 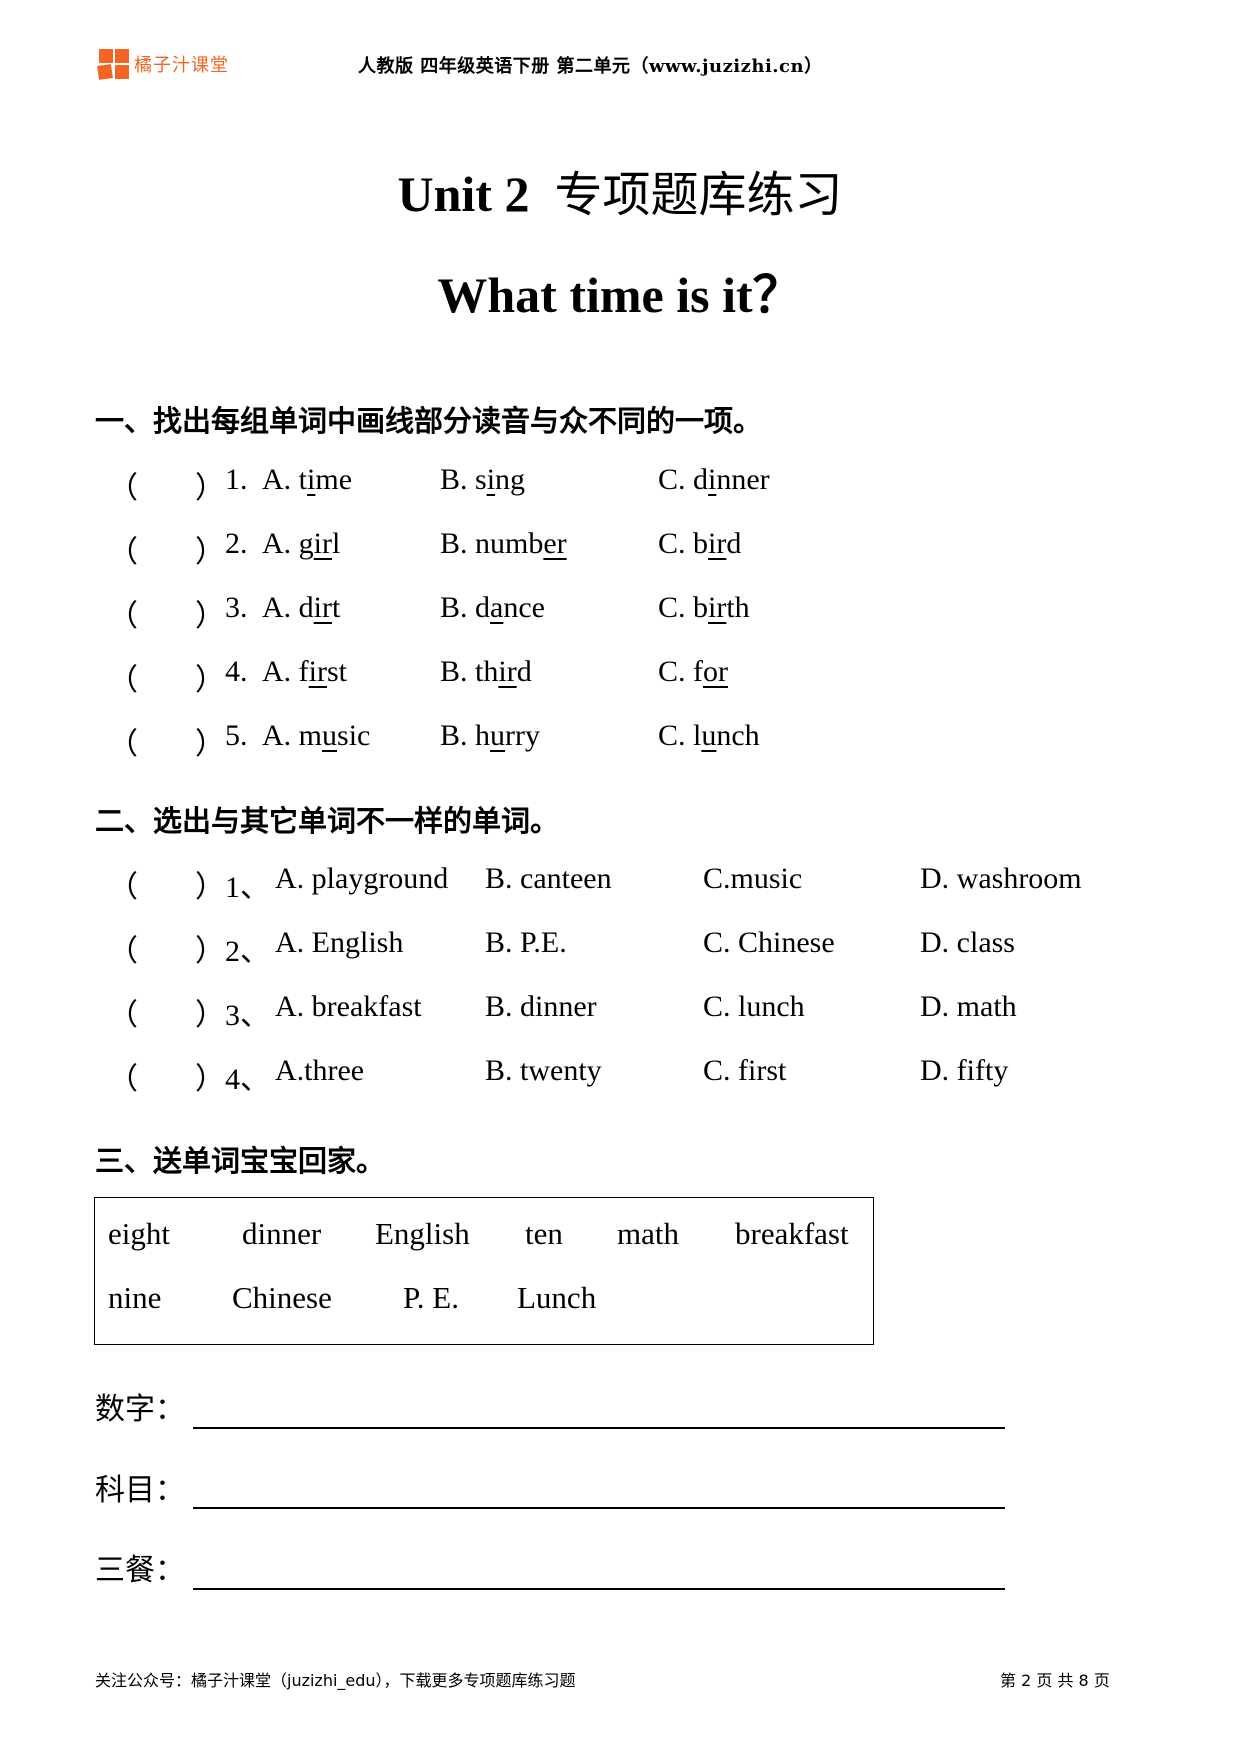 I want to click on answer-line-subjects, so click(x=599, y=1508).